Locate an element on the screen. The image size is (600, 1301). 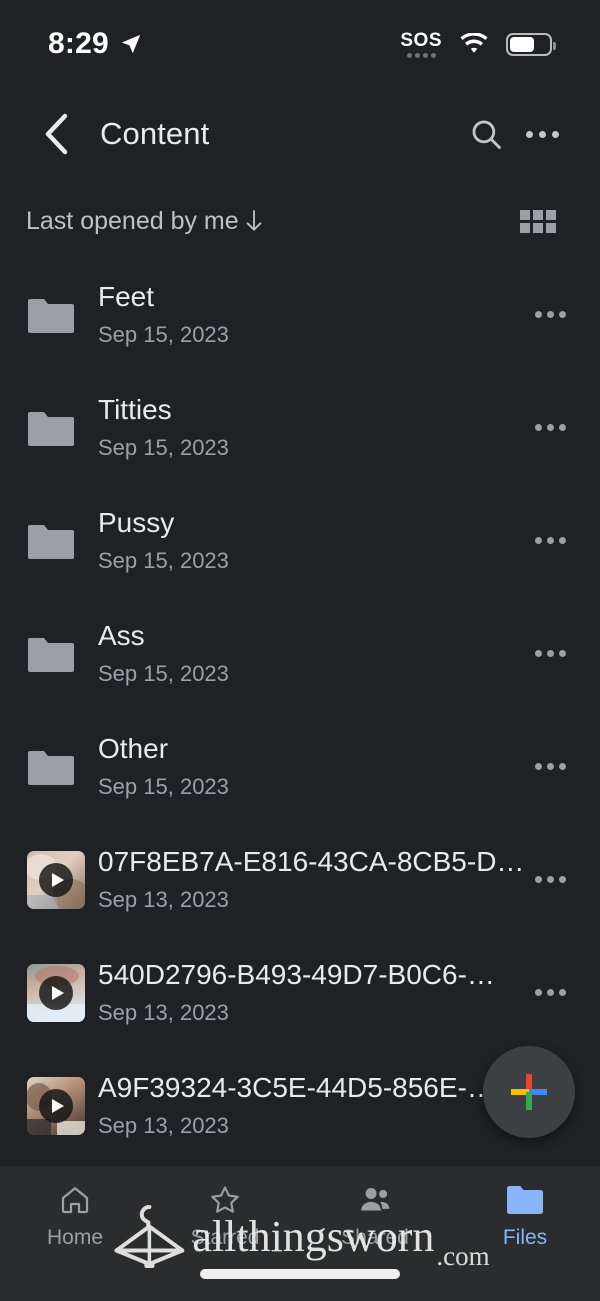
back-button is located at coordinates (56, 134).